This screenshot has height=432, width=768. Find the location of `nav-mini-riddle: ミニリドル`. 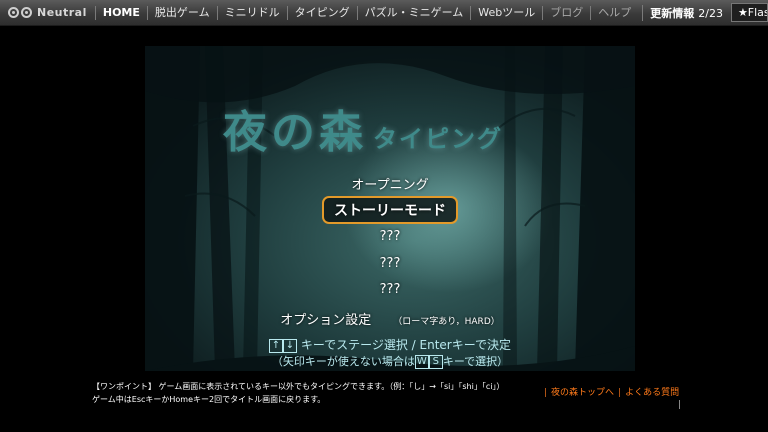

nav-mini-riddle: ミニリドル is located at coordinates (251, 12).